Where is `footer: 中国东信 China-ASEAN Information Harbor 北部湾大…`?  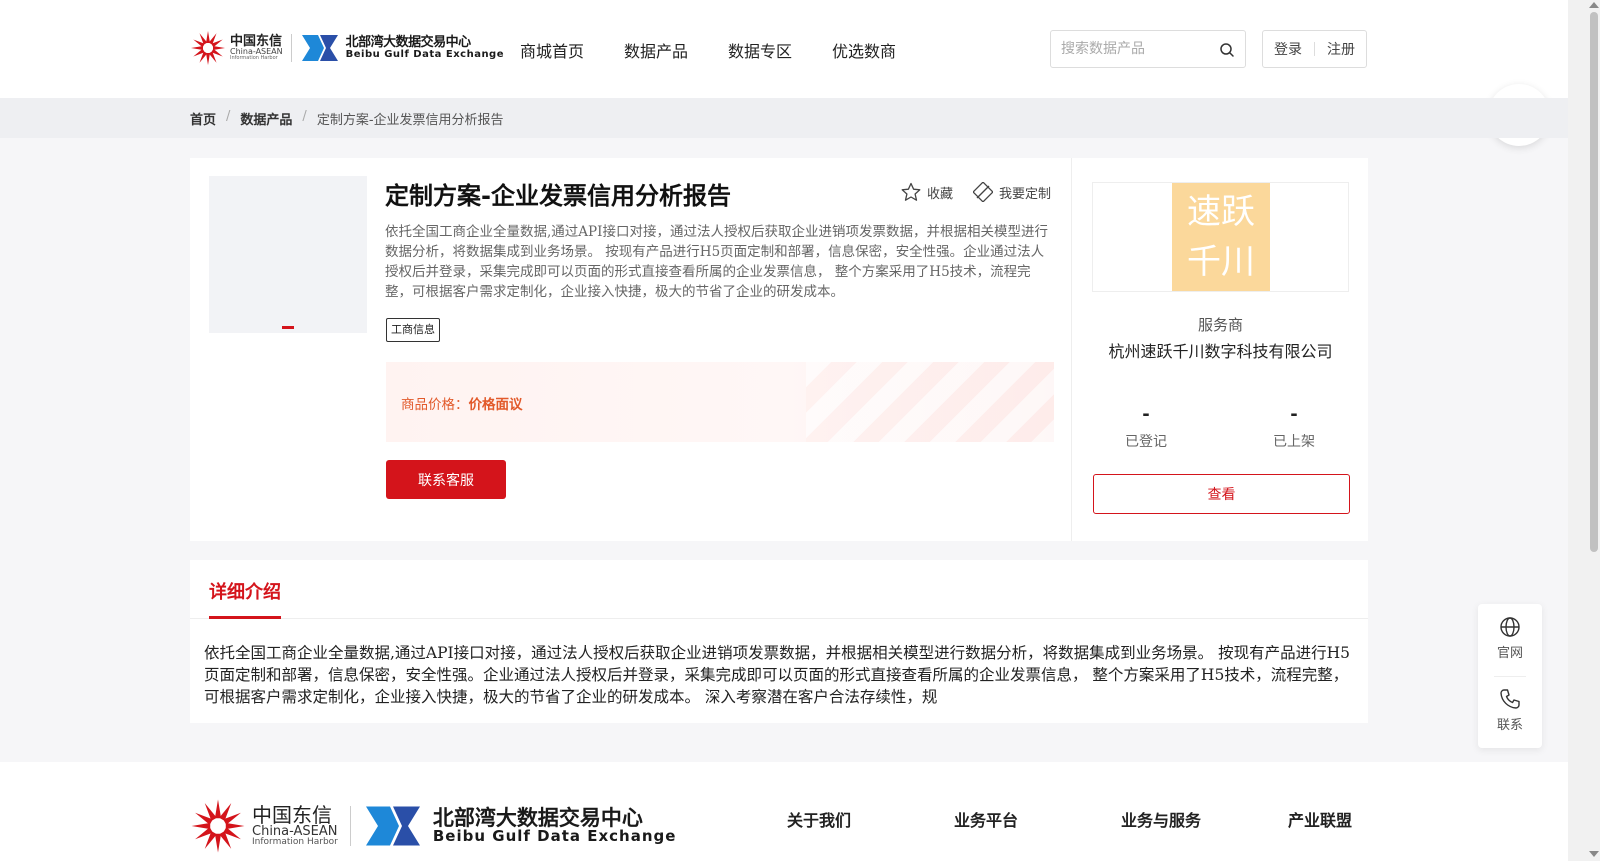
footer: 中国东信 China-ASEAN Information Harbor 北部湾大… is located at coordinates (784, 811).